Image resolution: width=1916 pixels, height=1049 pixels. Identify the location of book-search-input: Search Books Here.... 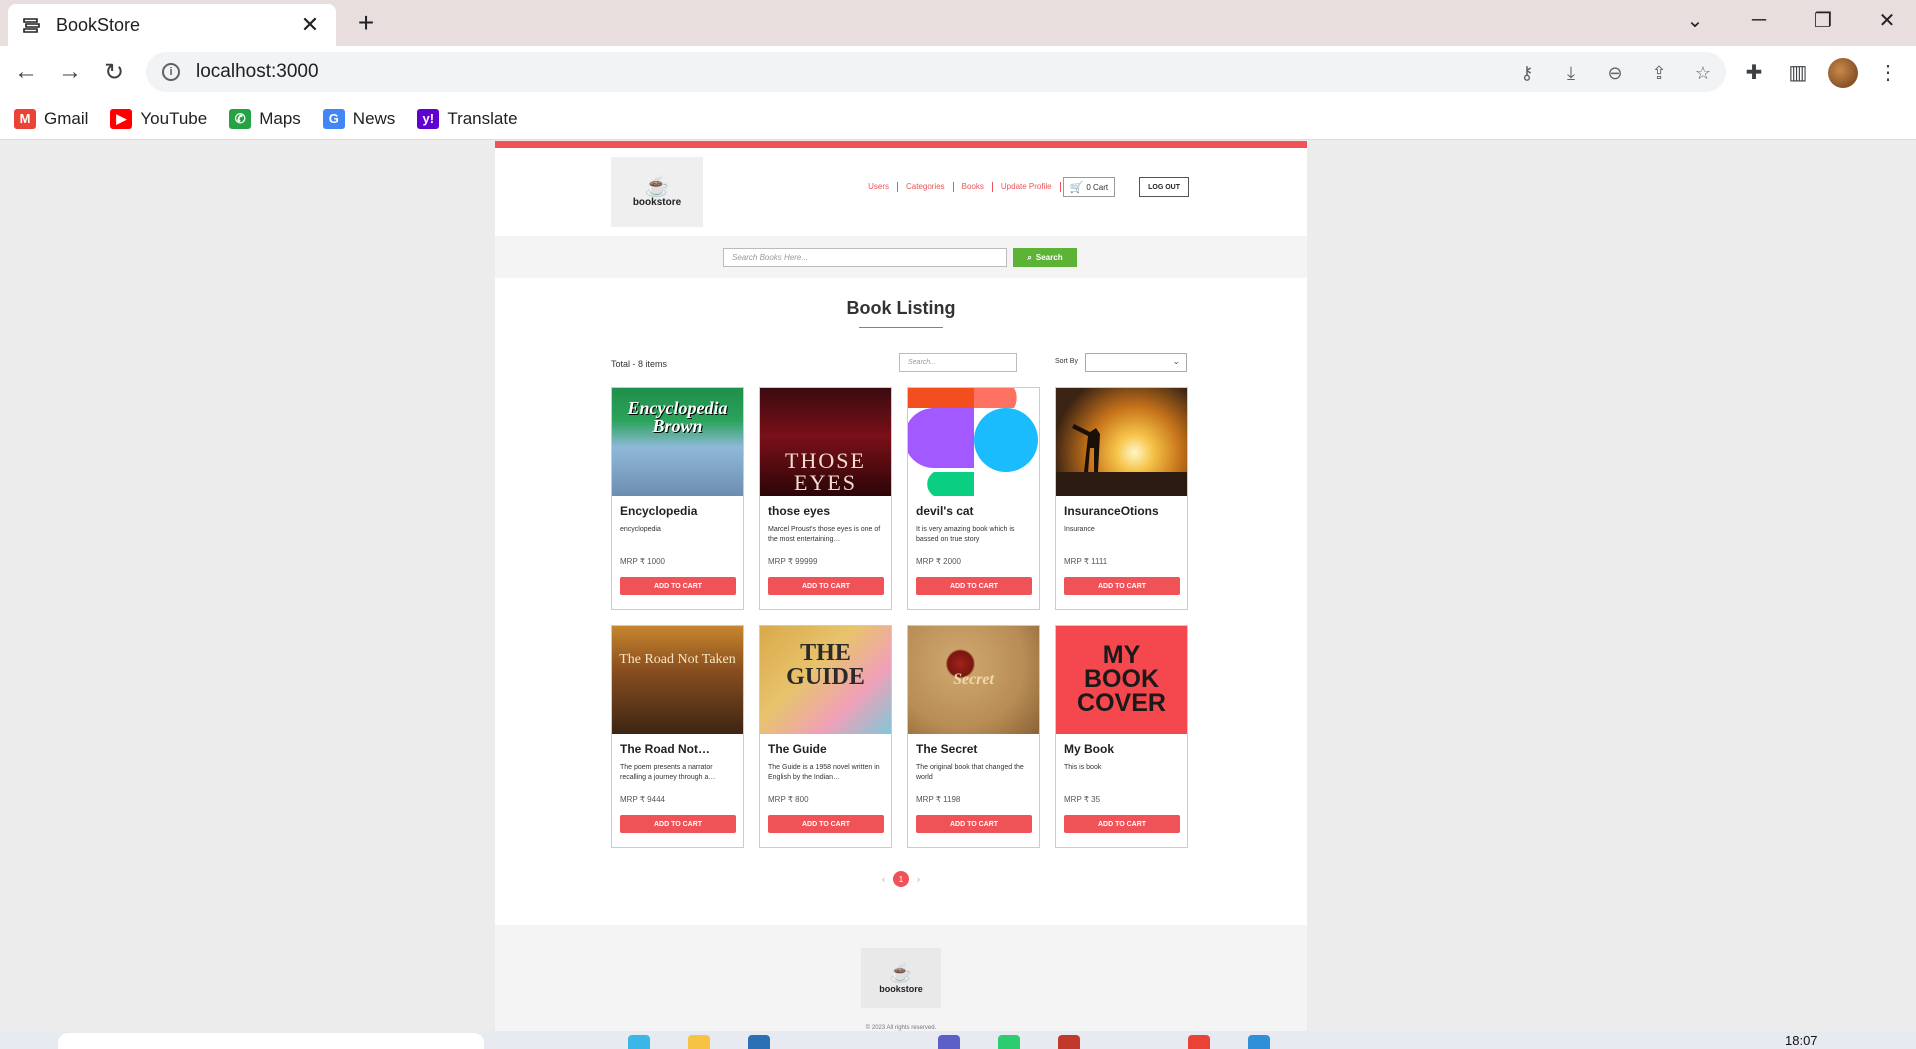
(865, 257).